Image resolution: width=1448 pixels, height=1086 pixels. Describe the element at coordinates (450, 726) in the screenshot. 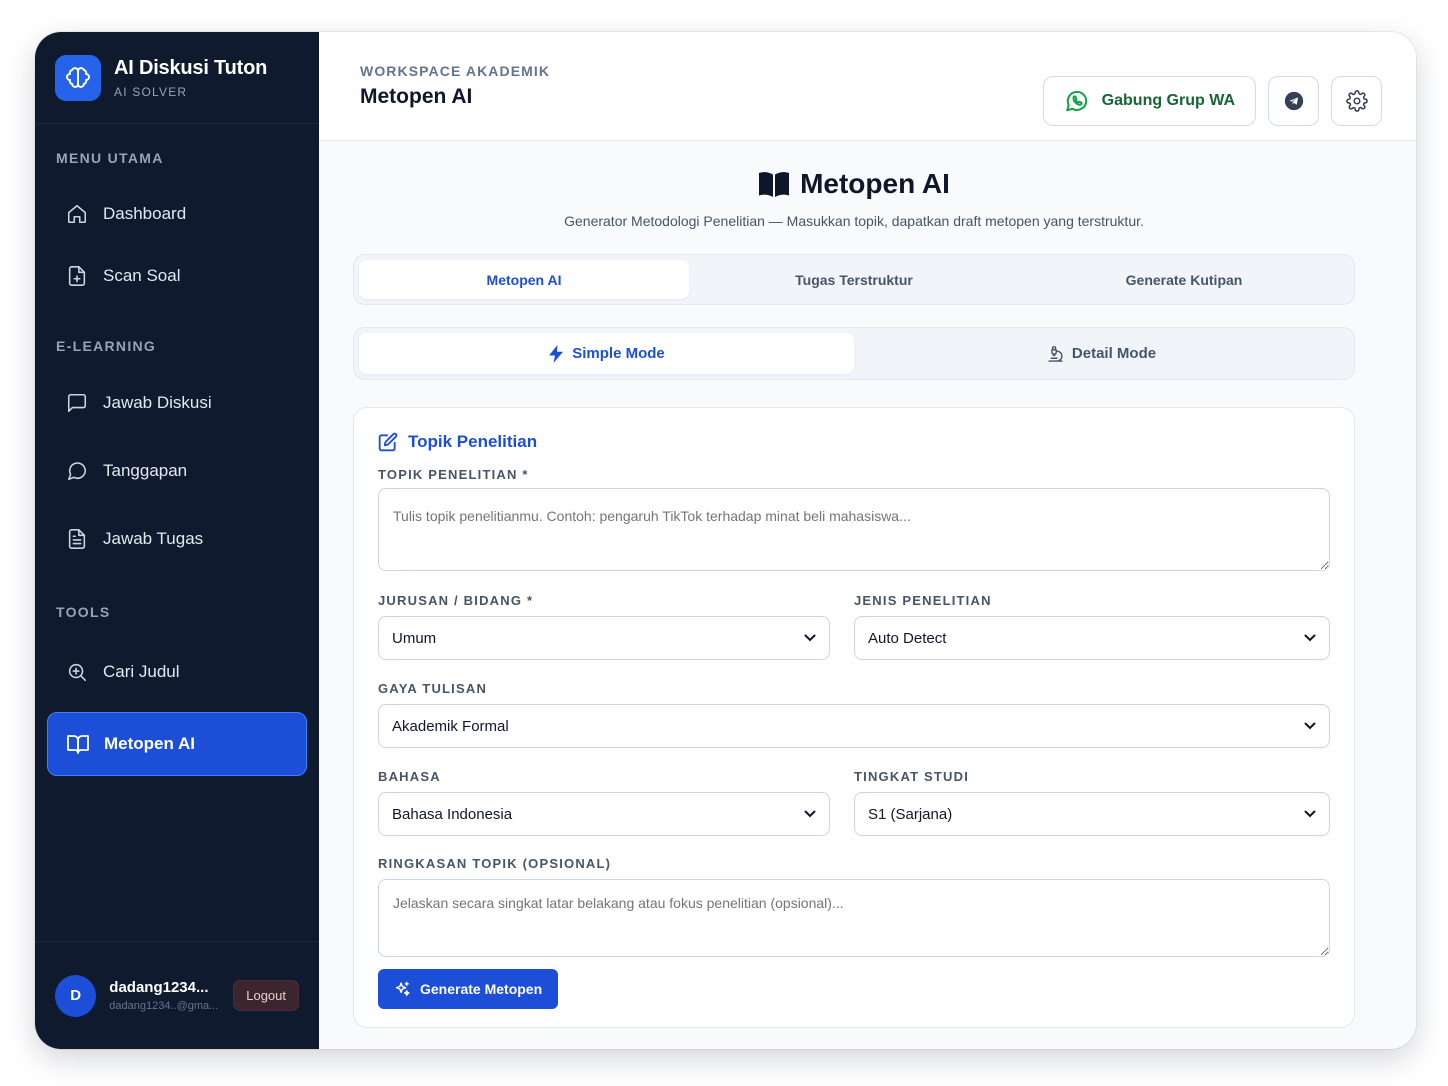

I see `gaya-value: Akademik Formal` at that location.